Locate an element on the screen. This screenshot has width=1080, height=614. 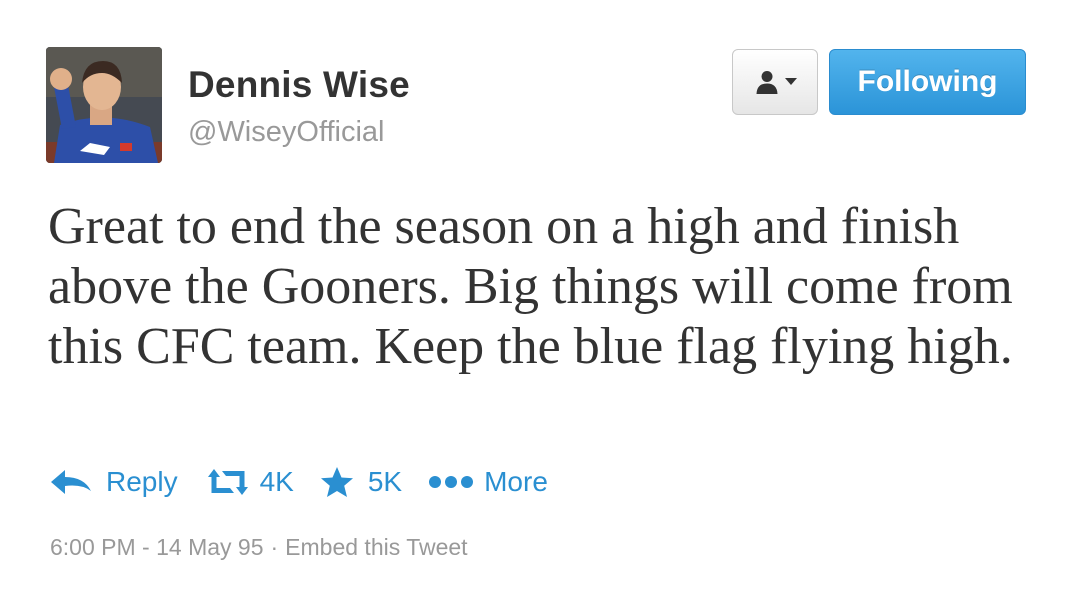
favorite-button: 5K is located at coordinates (361, 482).